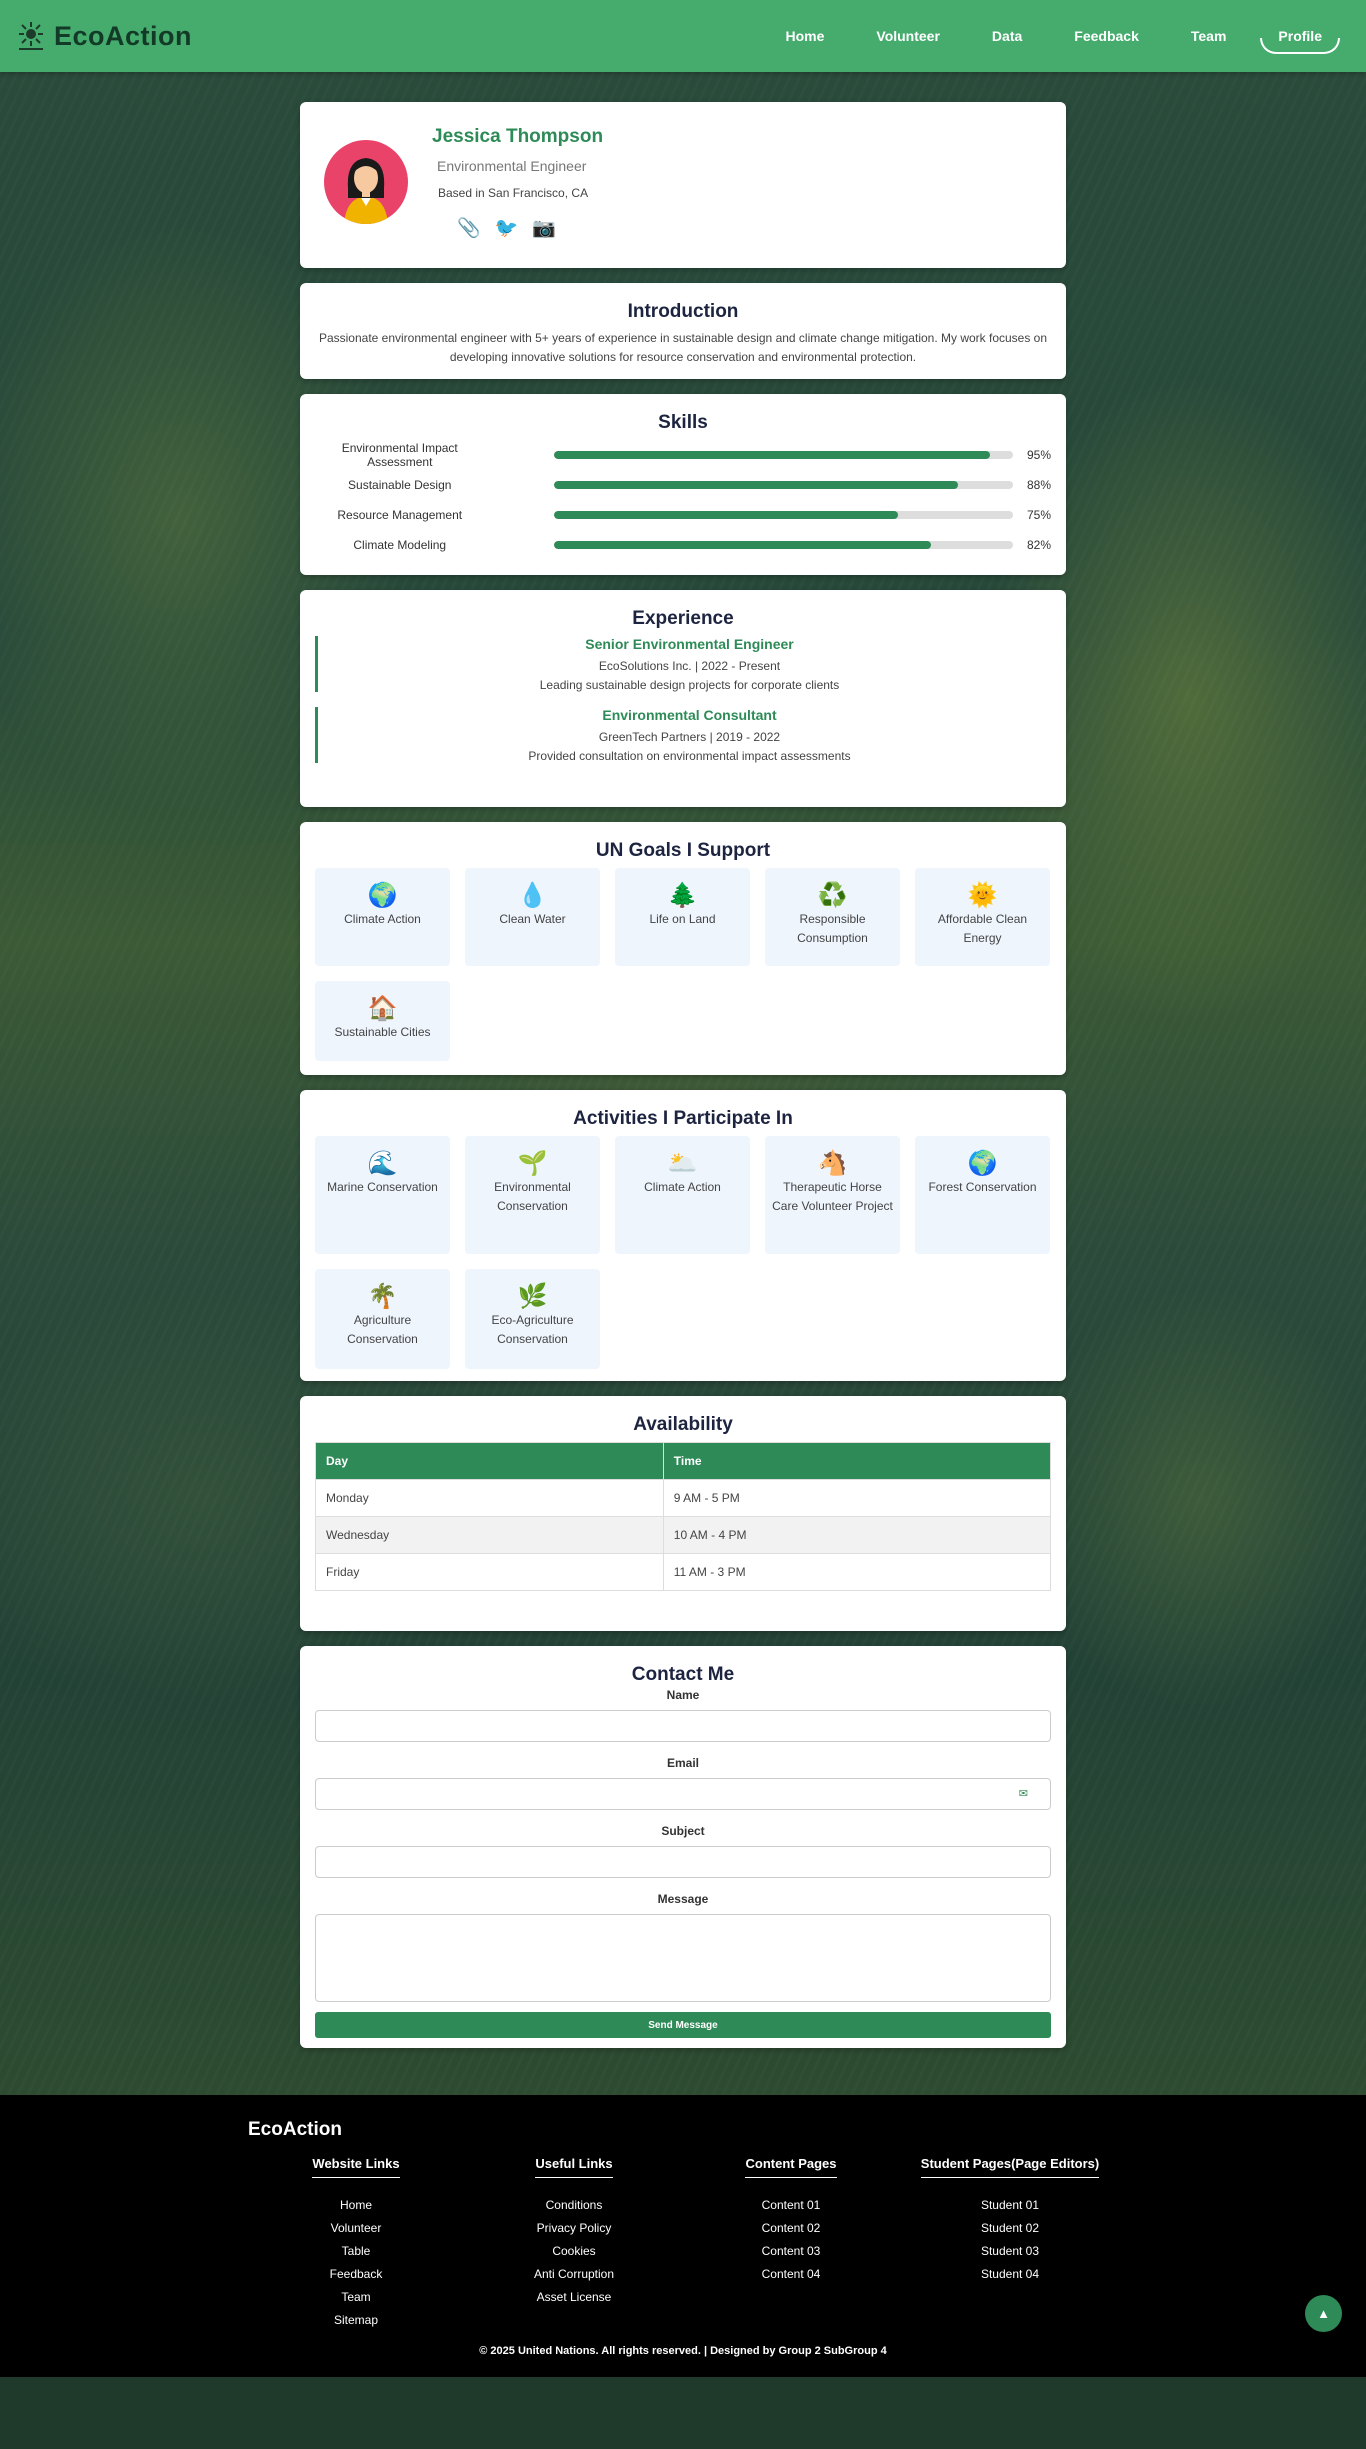 This screenshot has width=1366, height=2449. Describe the element at coordinates (507, 228) in the screenshot. I see `bird-icon: 🐦` at that location.